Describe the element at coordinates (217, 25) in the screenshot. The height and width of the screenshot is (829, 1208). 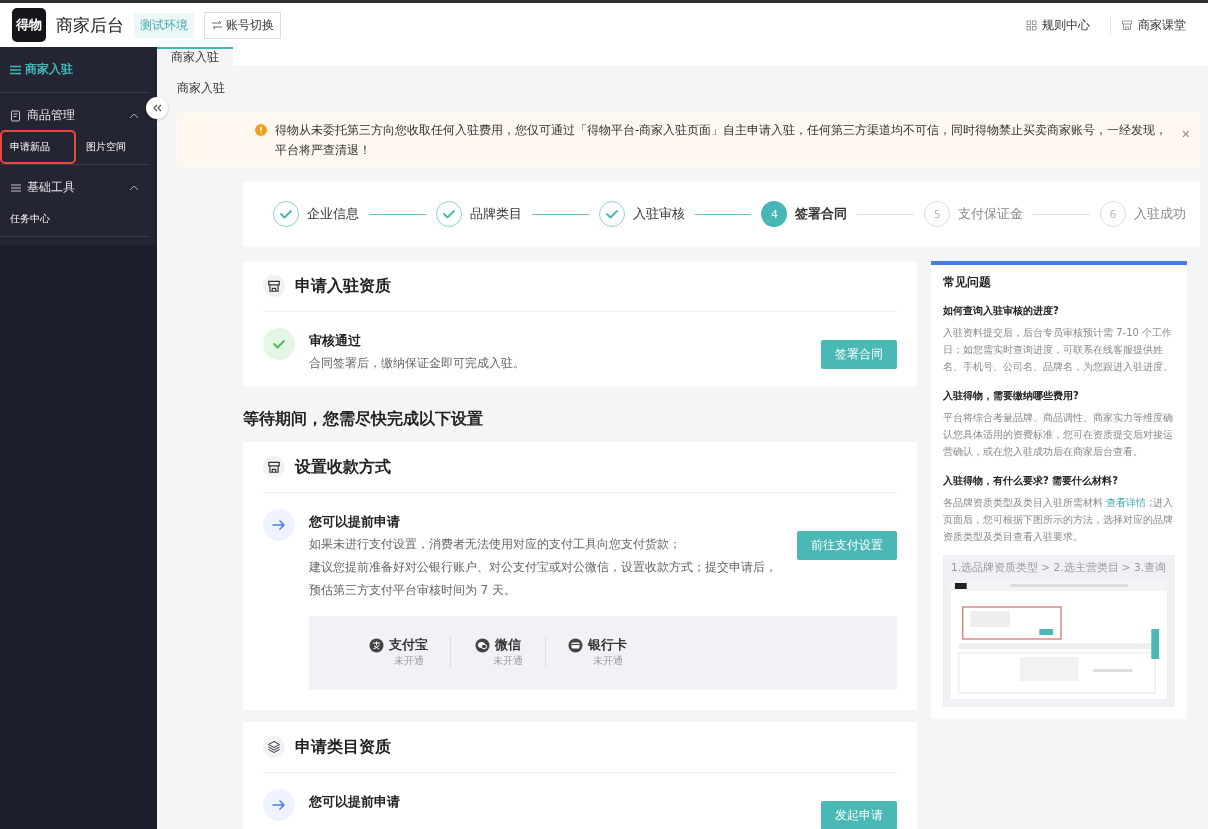
I see `swap-icon` at that location.